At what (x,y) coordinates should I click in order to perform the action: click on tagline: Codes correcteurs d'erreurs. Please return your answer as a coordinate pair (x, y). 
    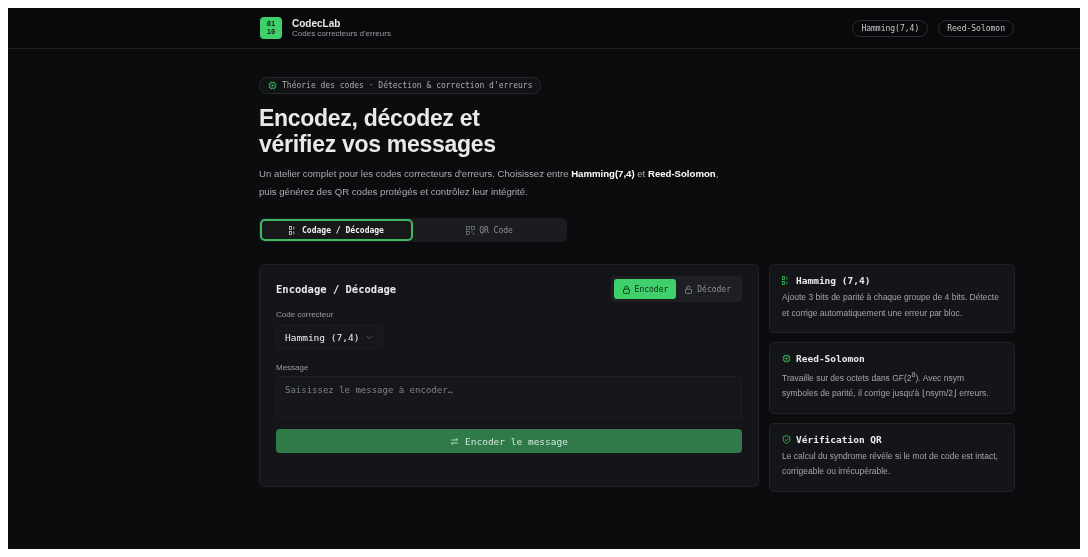
    Looking at the image, I should click on (341, 33).